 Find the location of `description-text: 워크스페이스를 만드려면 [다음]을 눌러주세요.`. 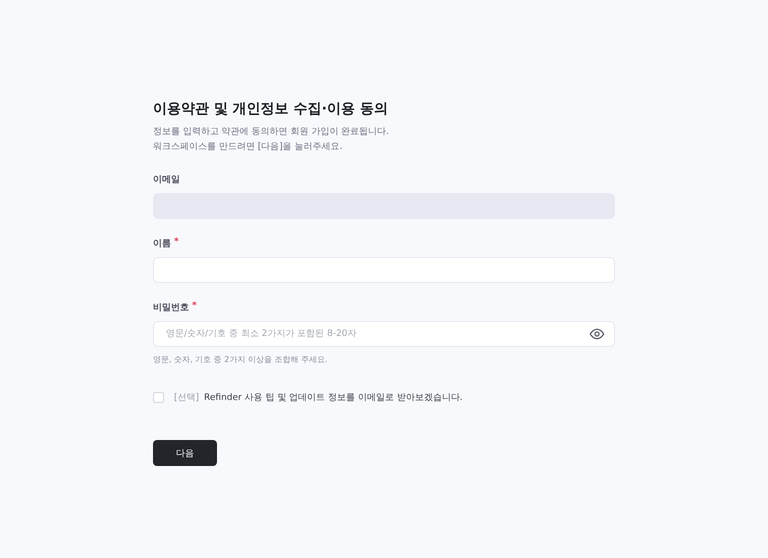

description-text: 워크스페이스를 만드려면 [다음]을 눌러주세요. is located at coordinates (248, 147).